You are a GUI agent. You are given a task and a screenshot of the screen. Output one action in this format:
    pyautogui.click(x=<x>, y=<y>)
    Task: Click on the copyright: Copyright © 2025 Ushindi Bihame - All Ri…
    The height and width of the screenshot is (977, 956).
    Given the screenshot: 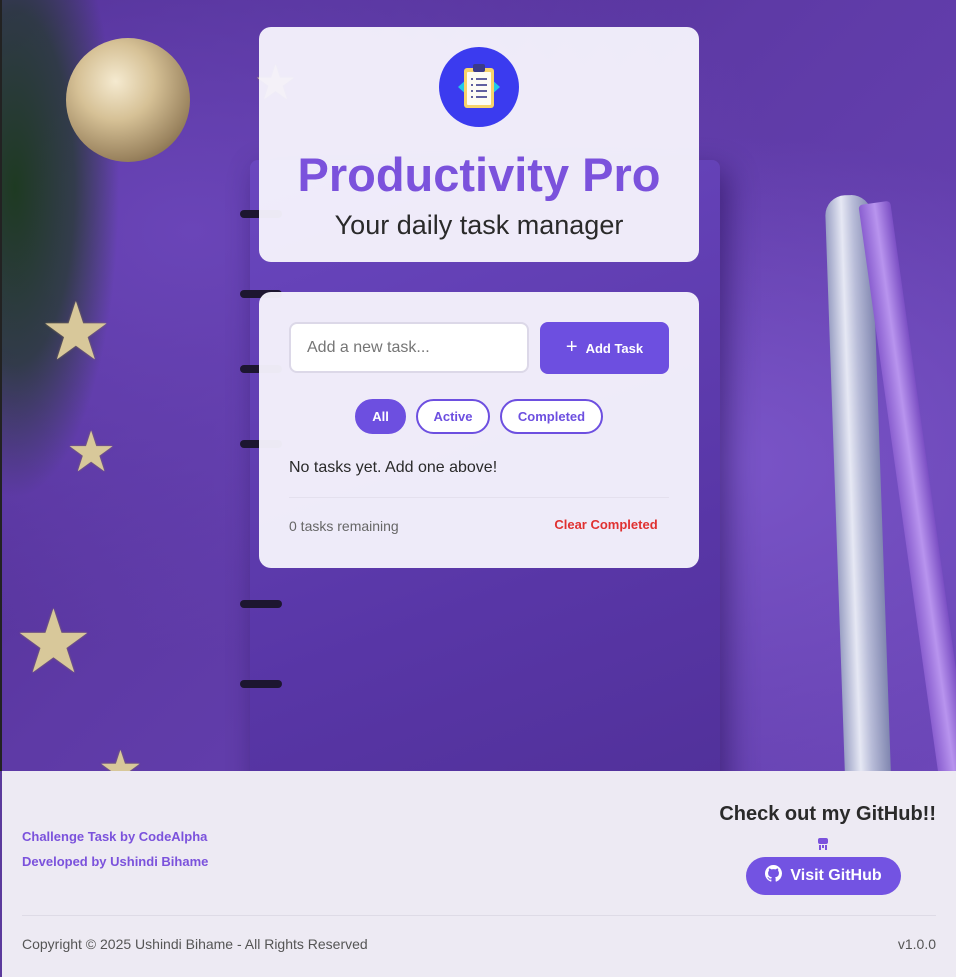 What is the action you would take?
    pyautogui.click(x=195, y=944)
    